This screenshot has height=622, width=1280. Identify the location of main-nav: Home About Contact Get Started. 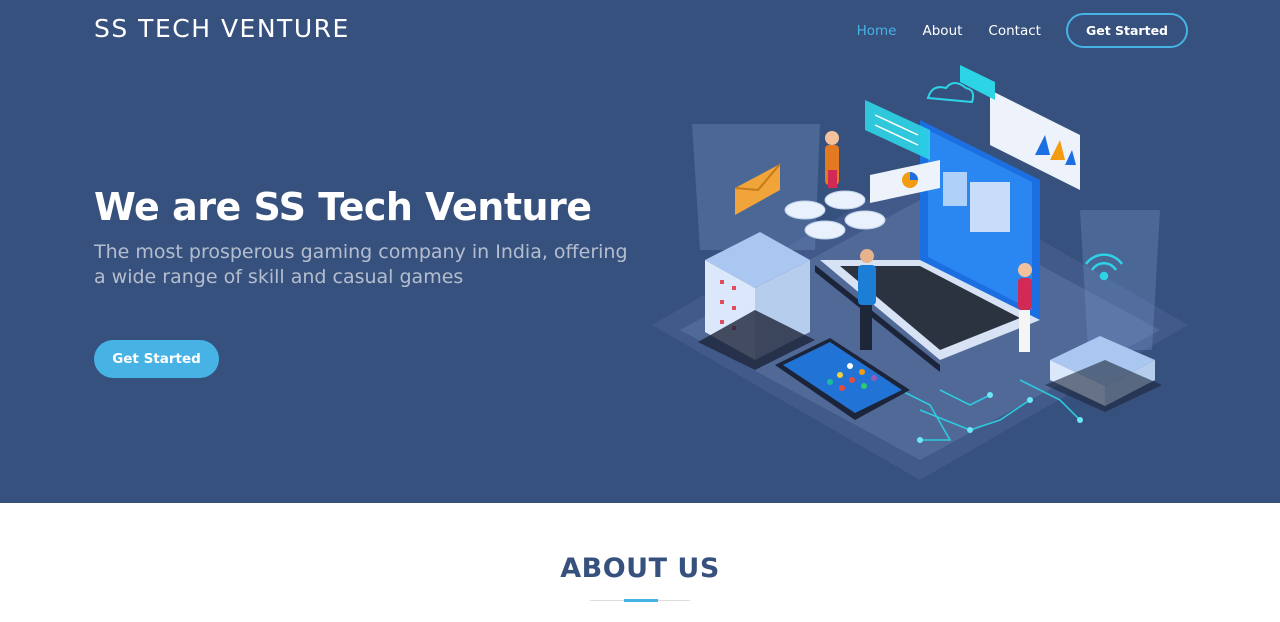
(1009, 30).